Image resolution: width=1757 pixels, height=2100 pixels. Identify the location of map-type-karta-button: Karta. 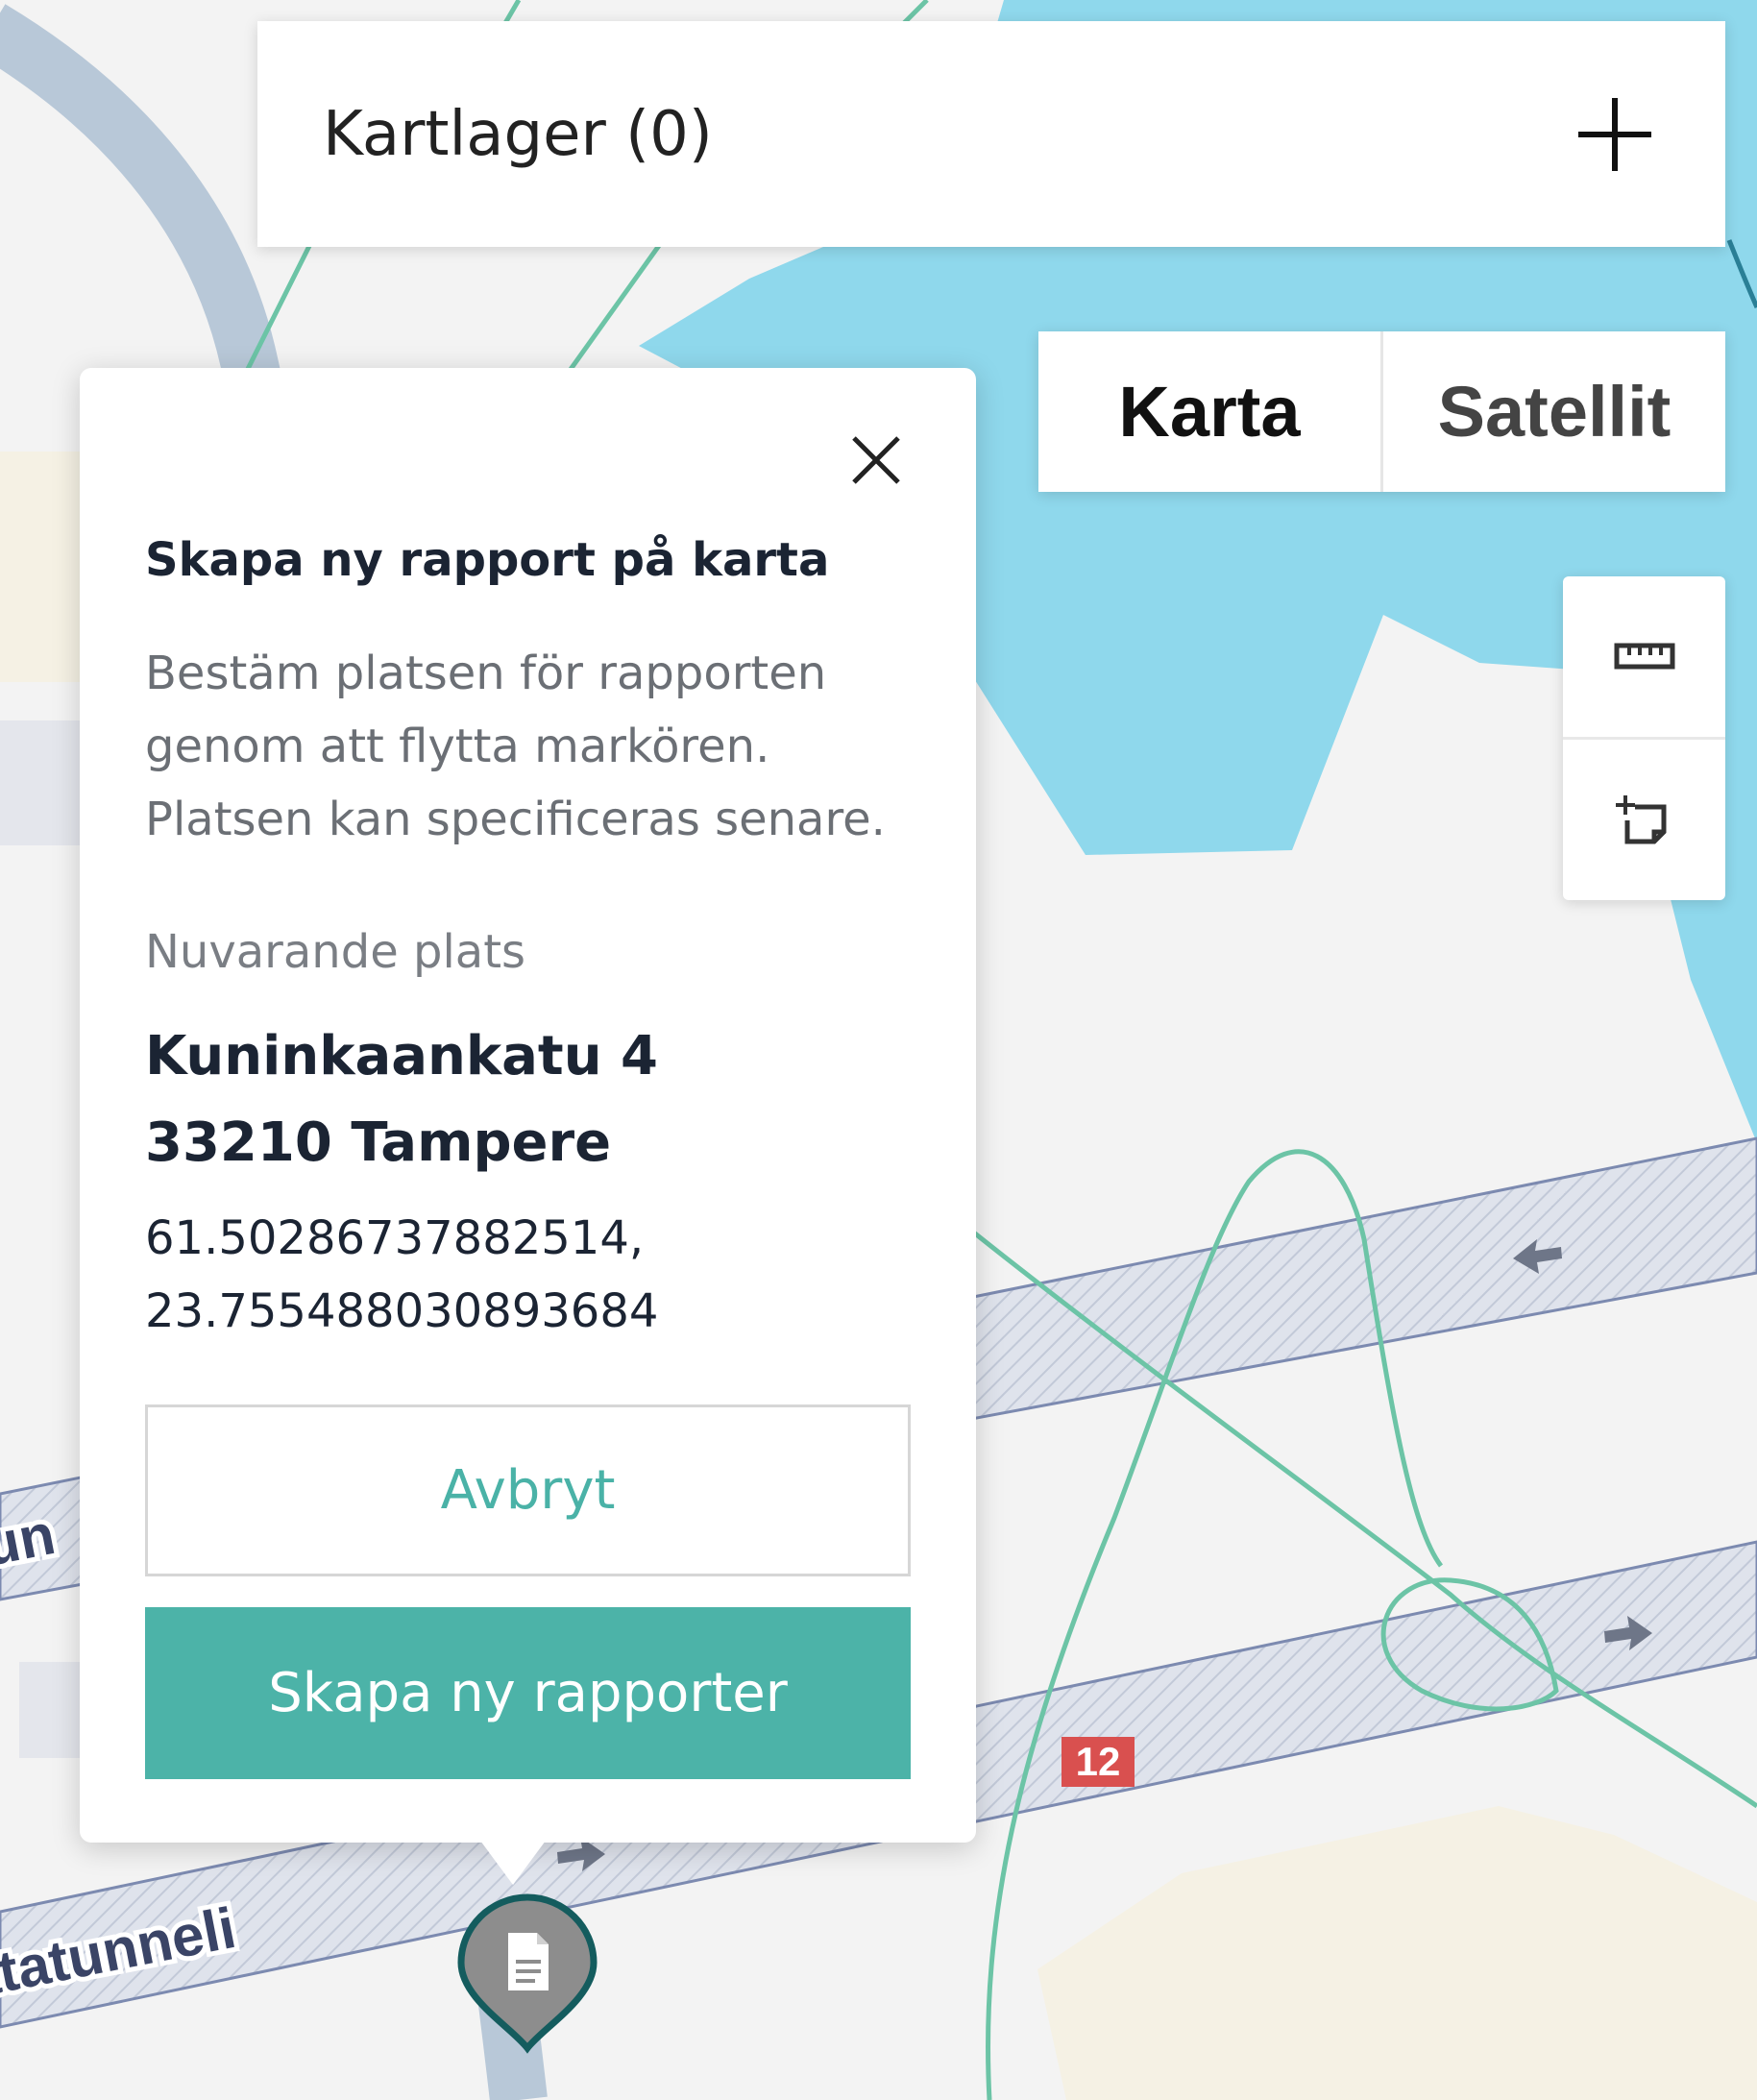
(1210, 411).